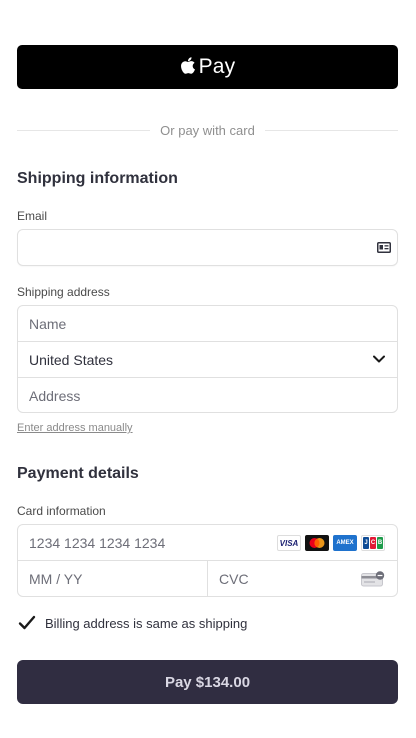 The width and height of the screenshot is (416, 738). Describe the element at coordinates (32, 216) in the screenshot. I see `email-label: Email` at that location.